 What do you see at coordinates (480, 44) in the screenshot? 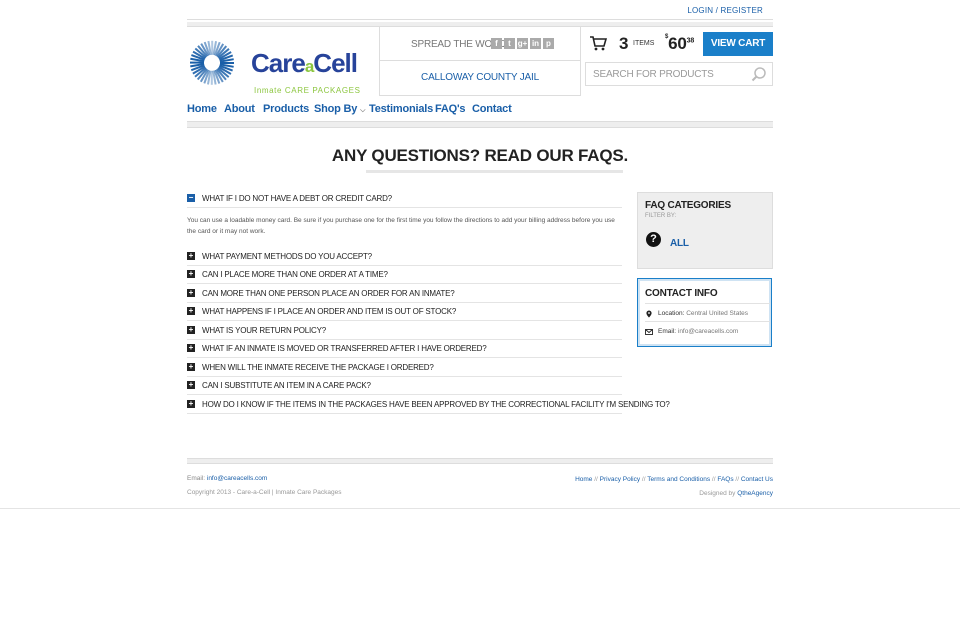
I see `spread-the-word: SPREAD THE WORD f t g+ in p` at bounding box center [480, 44].